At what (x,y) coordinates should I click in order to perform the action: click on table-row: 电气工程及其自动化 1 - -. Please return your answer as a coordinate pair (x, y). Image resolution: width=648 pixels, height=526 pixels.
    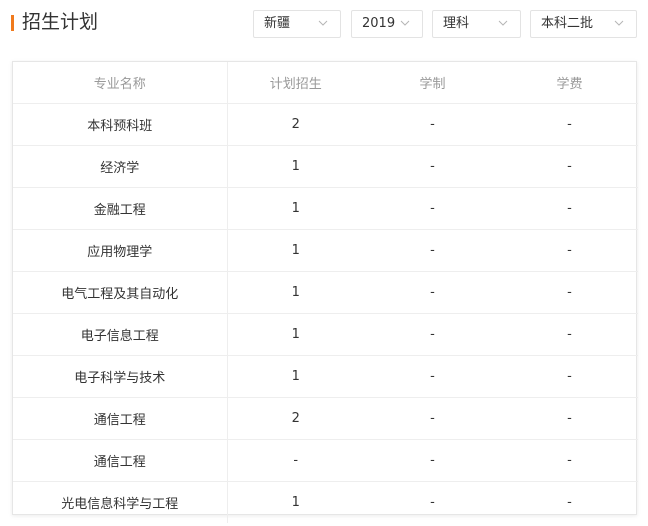
    Looking at the image, I should click on (325, 292).